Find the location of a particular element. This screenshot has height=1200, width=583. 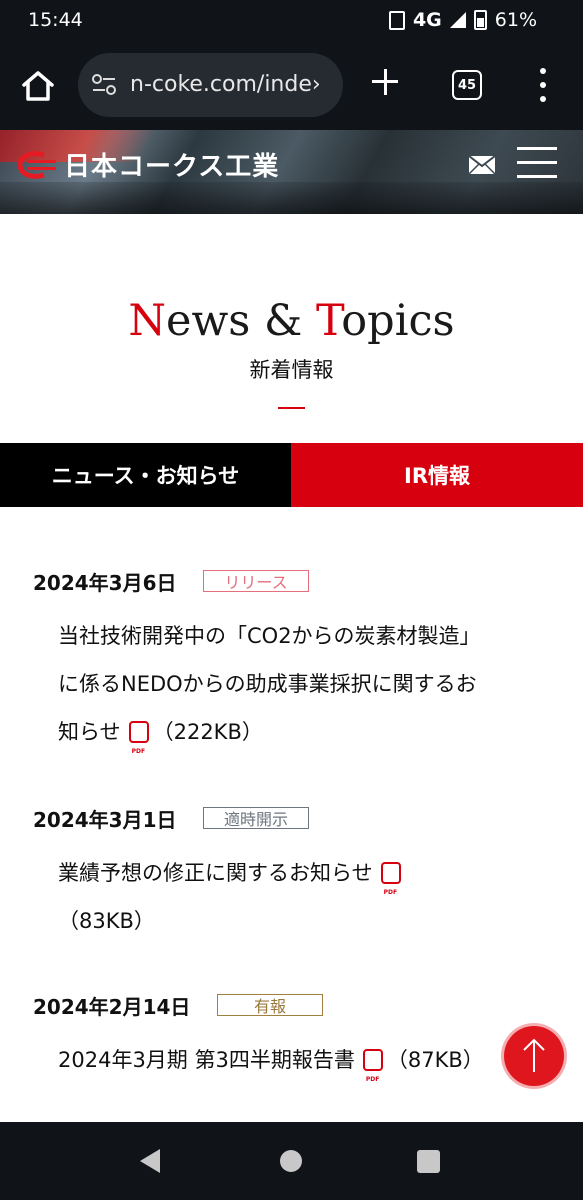

category-badge: リリース is located at coordinates (256, 581).